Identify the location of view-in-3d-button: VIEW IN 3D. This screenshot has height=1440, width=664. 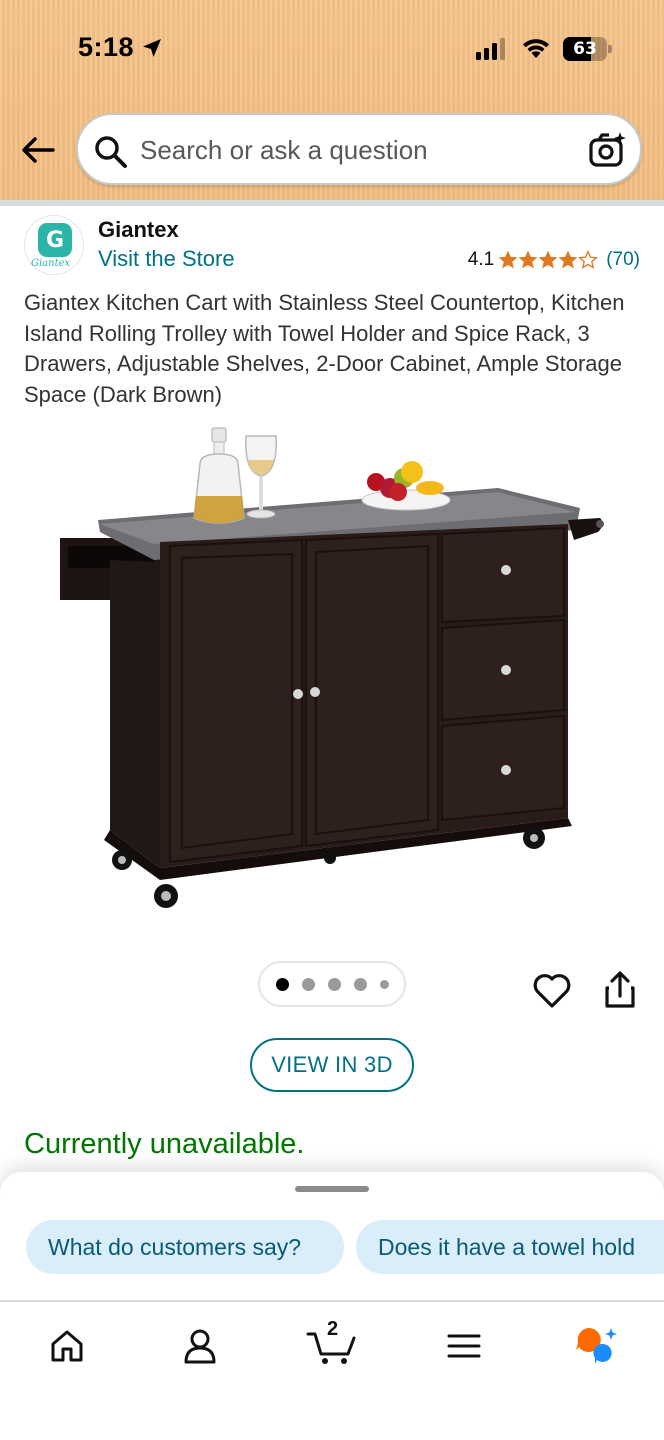
(332, 1065).